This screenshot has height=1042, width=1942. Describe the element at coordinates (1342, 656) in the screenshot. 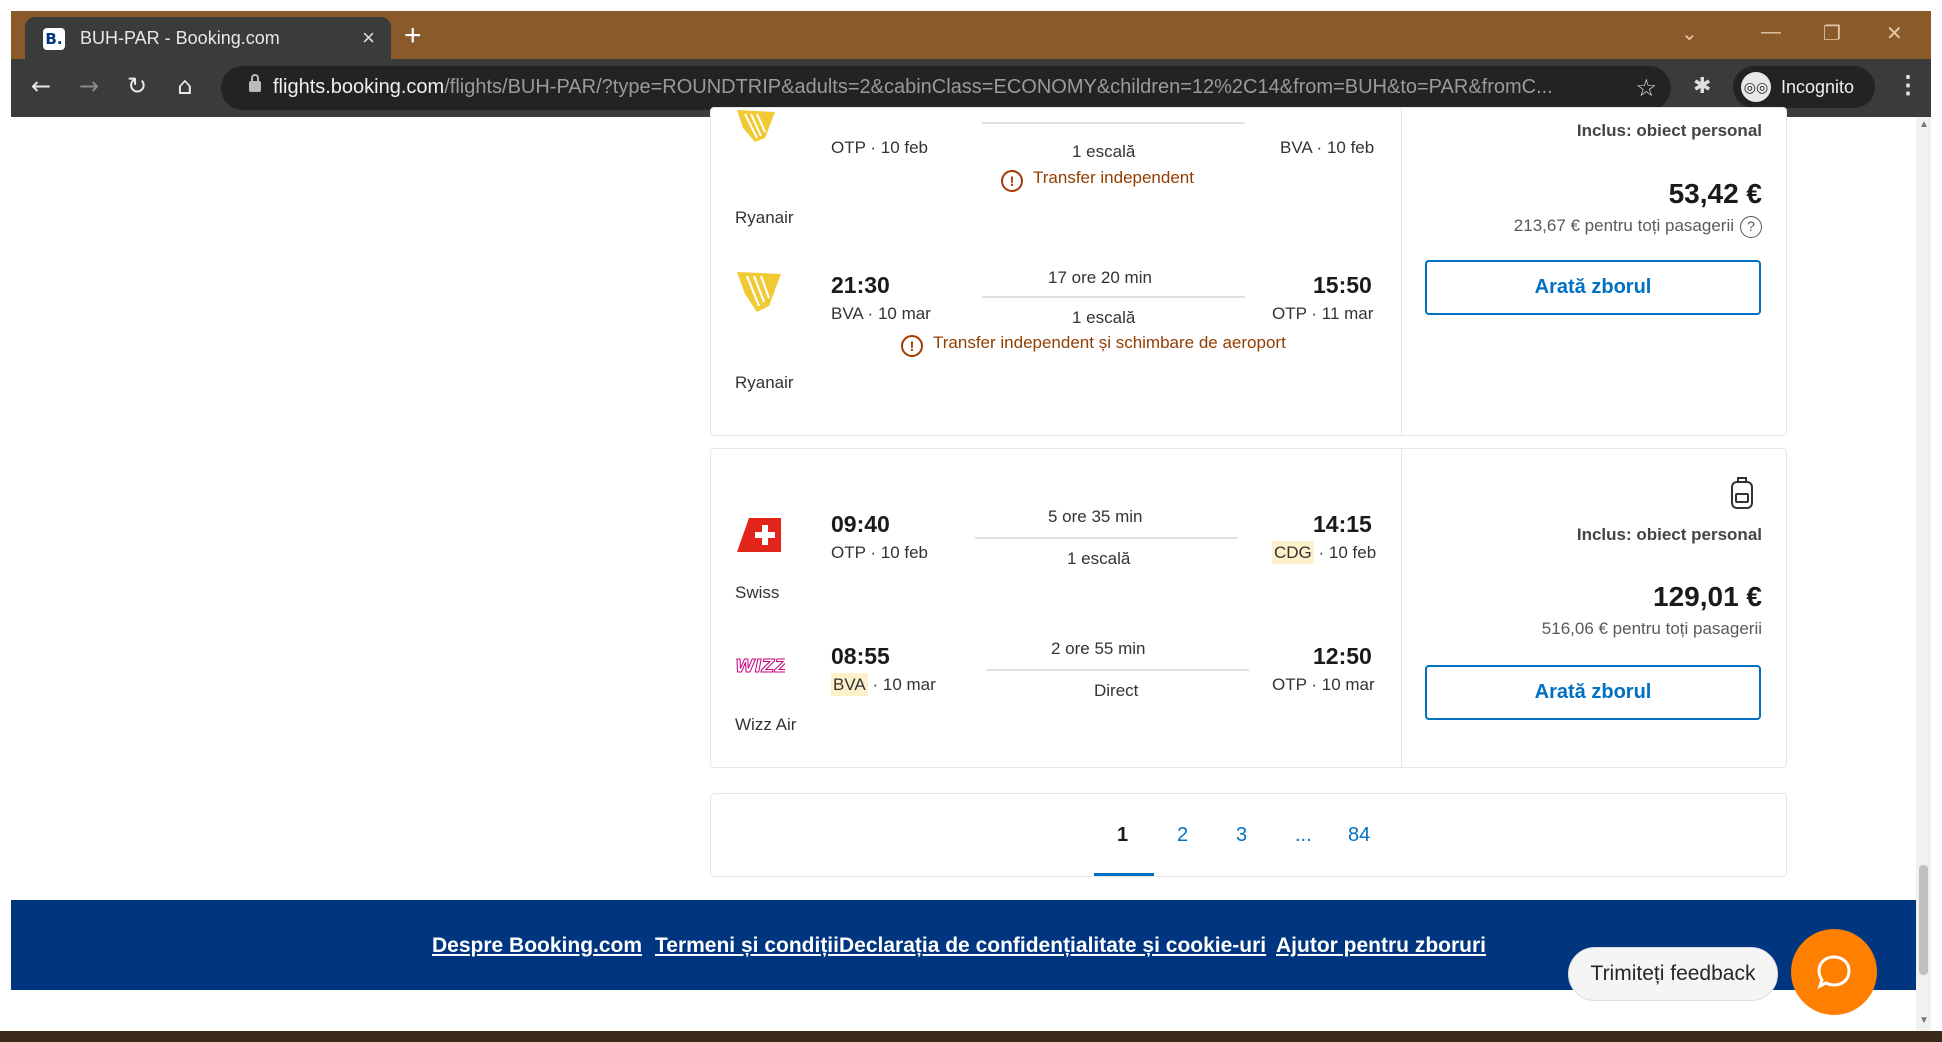

I see `arrive-time: 12:50` at that location.